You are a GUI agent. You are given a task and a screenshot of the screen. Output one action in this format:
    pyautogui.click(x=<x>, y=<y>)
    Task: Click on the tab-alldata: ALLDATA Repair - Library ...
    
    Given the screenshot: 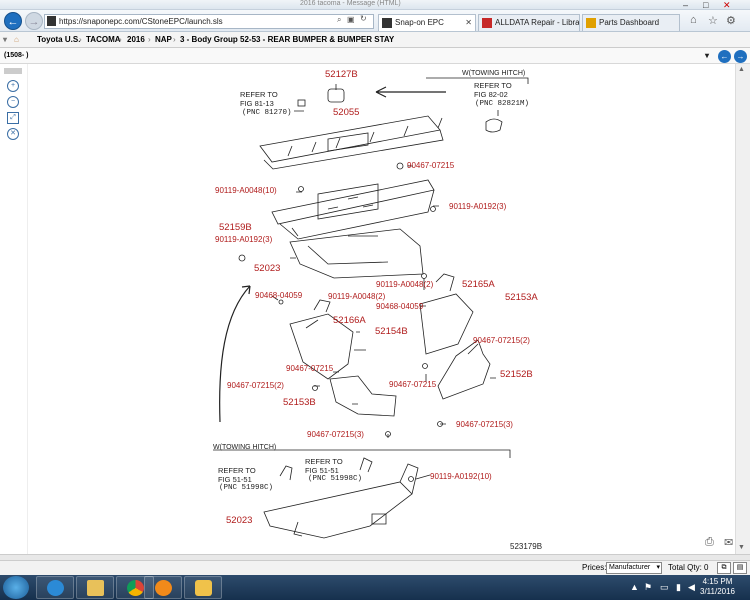 What is the action you would take?
    pyautogui.click(x=529, y=22)
    